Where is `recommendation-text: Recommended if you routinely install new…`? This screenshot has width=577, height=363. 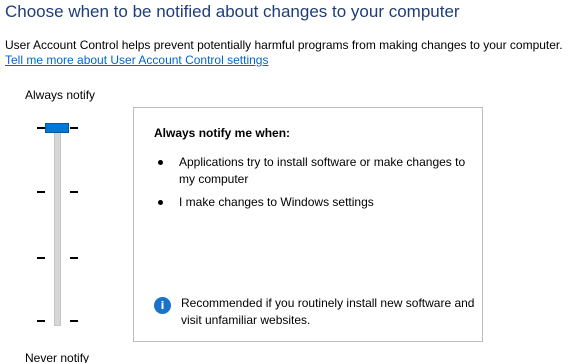
recommendation-text: Recommended if you routinely install new… is located at coordinates (328, 311).